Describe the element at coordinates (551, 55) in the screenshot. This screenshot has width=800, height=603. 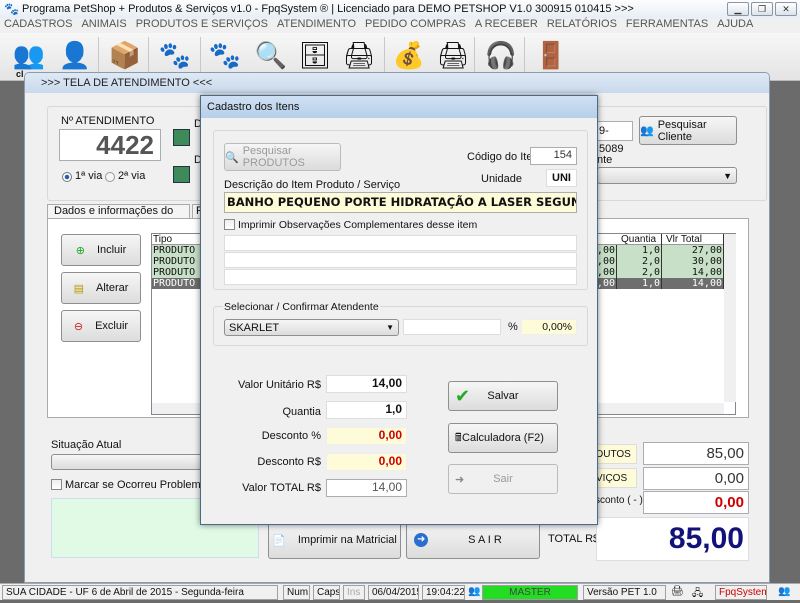
I see `exit-door-icon: 🚪` at that location.